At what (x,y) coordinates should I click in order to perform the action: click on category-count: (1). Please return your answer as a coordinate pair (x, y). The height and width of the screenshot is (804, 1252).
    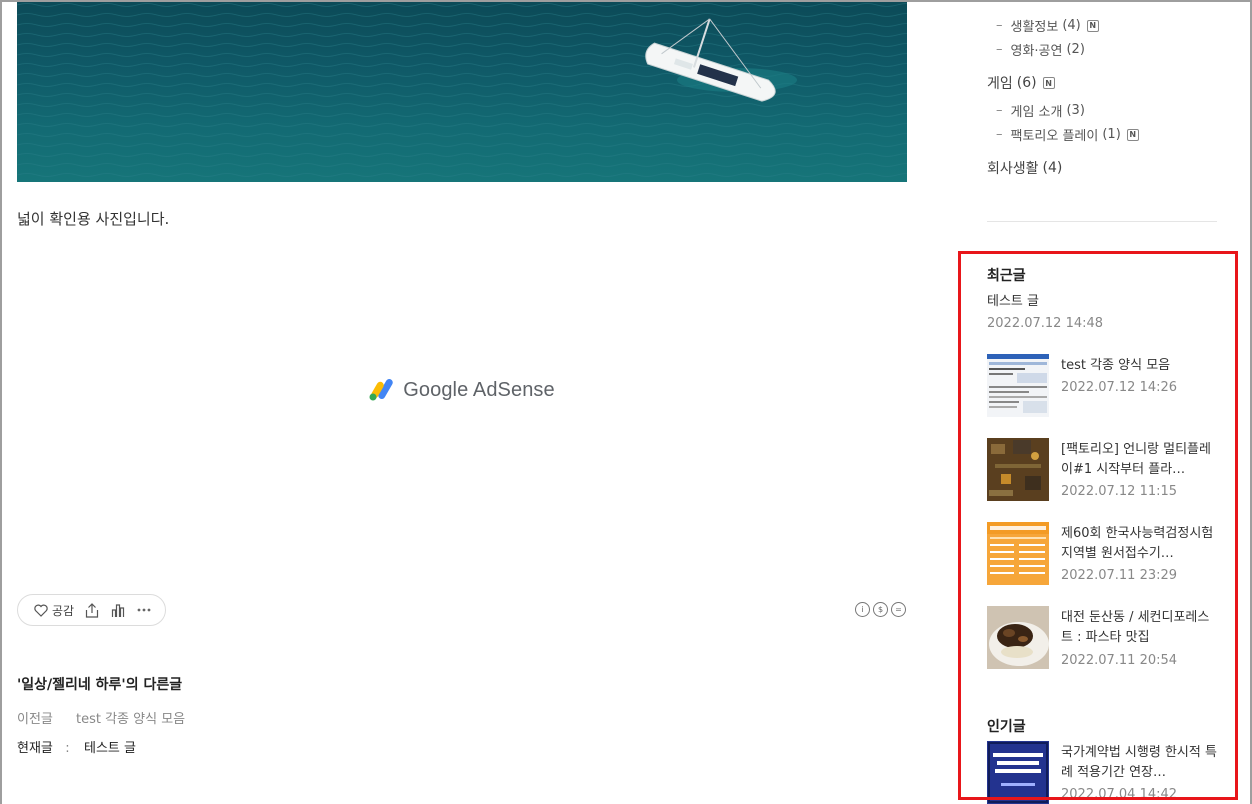
    Looking at the image, I should click on (1111, 134).